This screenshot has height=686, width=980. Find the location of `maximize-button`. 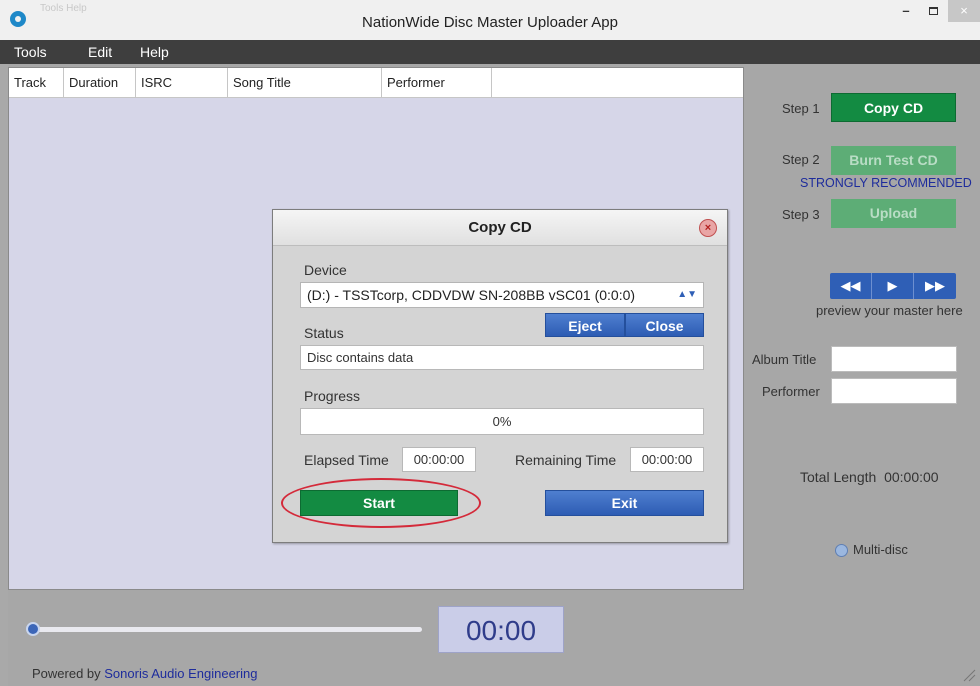

maximize-button is located at coordinates (933, 11).